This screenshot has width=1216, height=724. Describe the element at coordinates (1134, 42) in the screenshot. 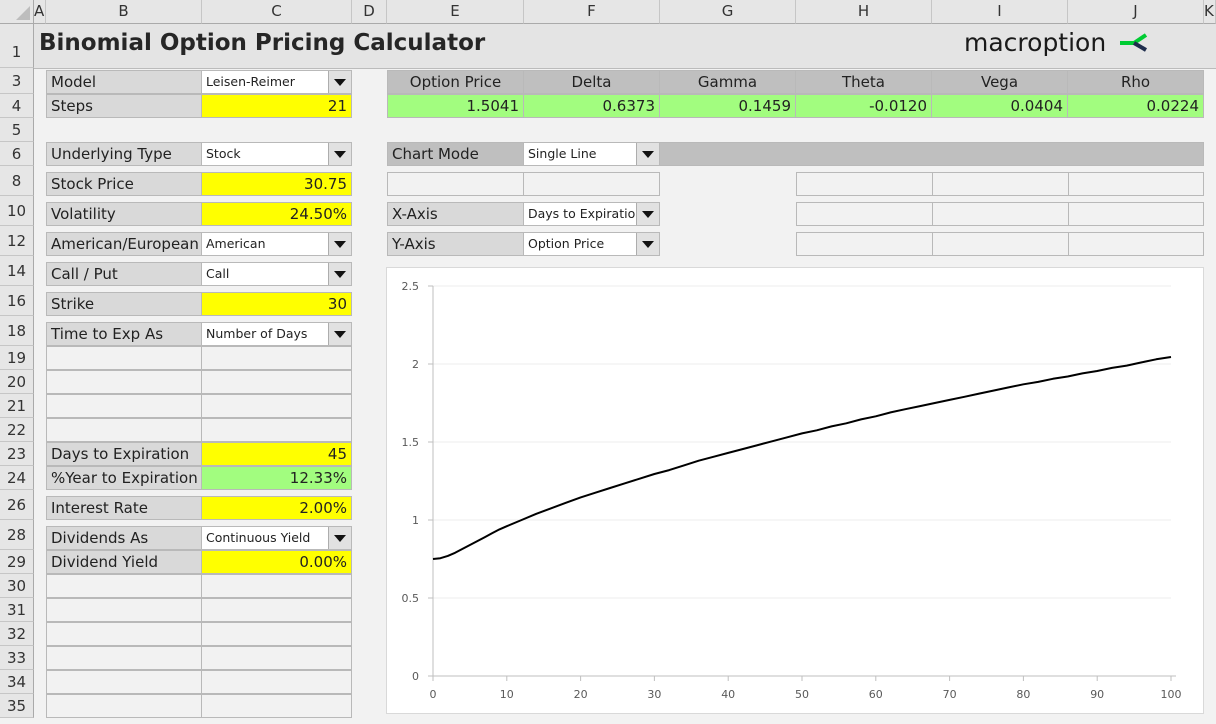

I see `logo-icon` at that location.